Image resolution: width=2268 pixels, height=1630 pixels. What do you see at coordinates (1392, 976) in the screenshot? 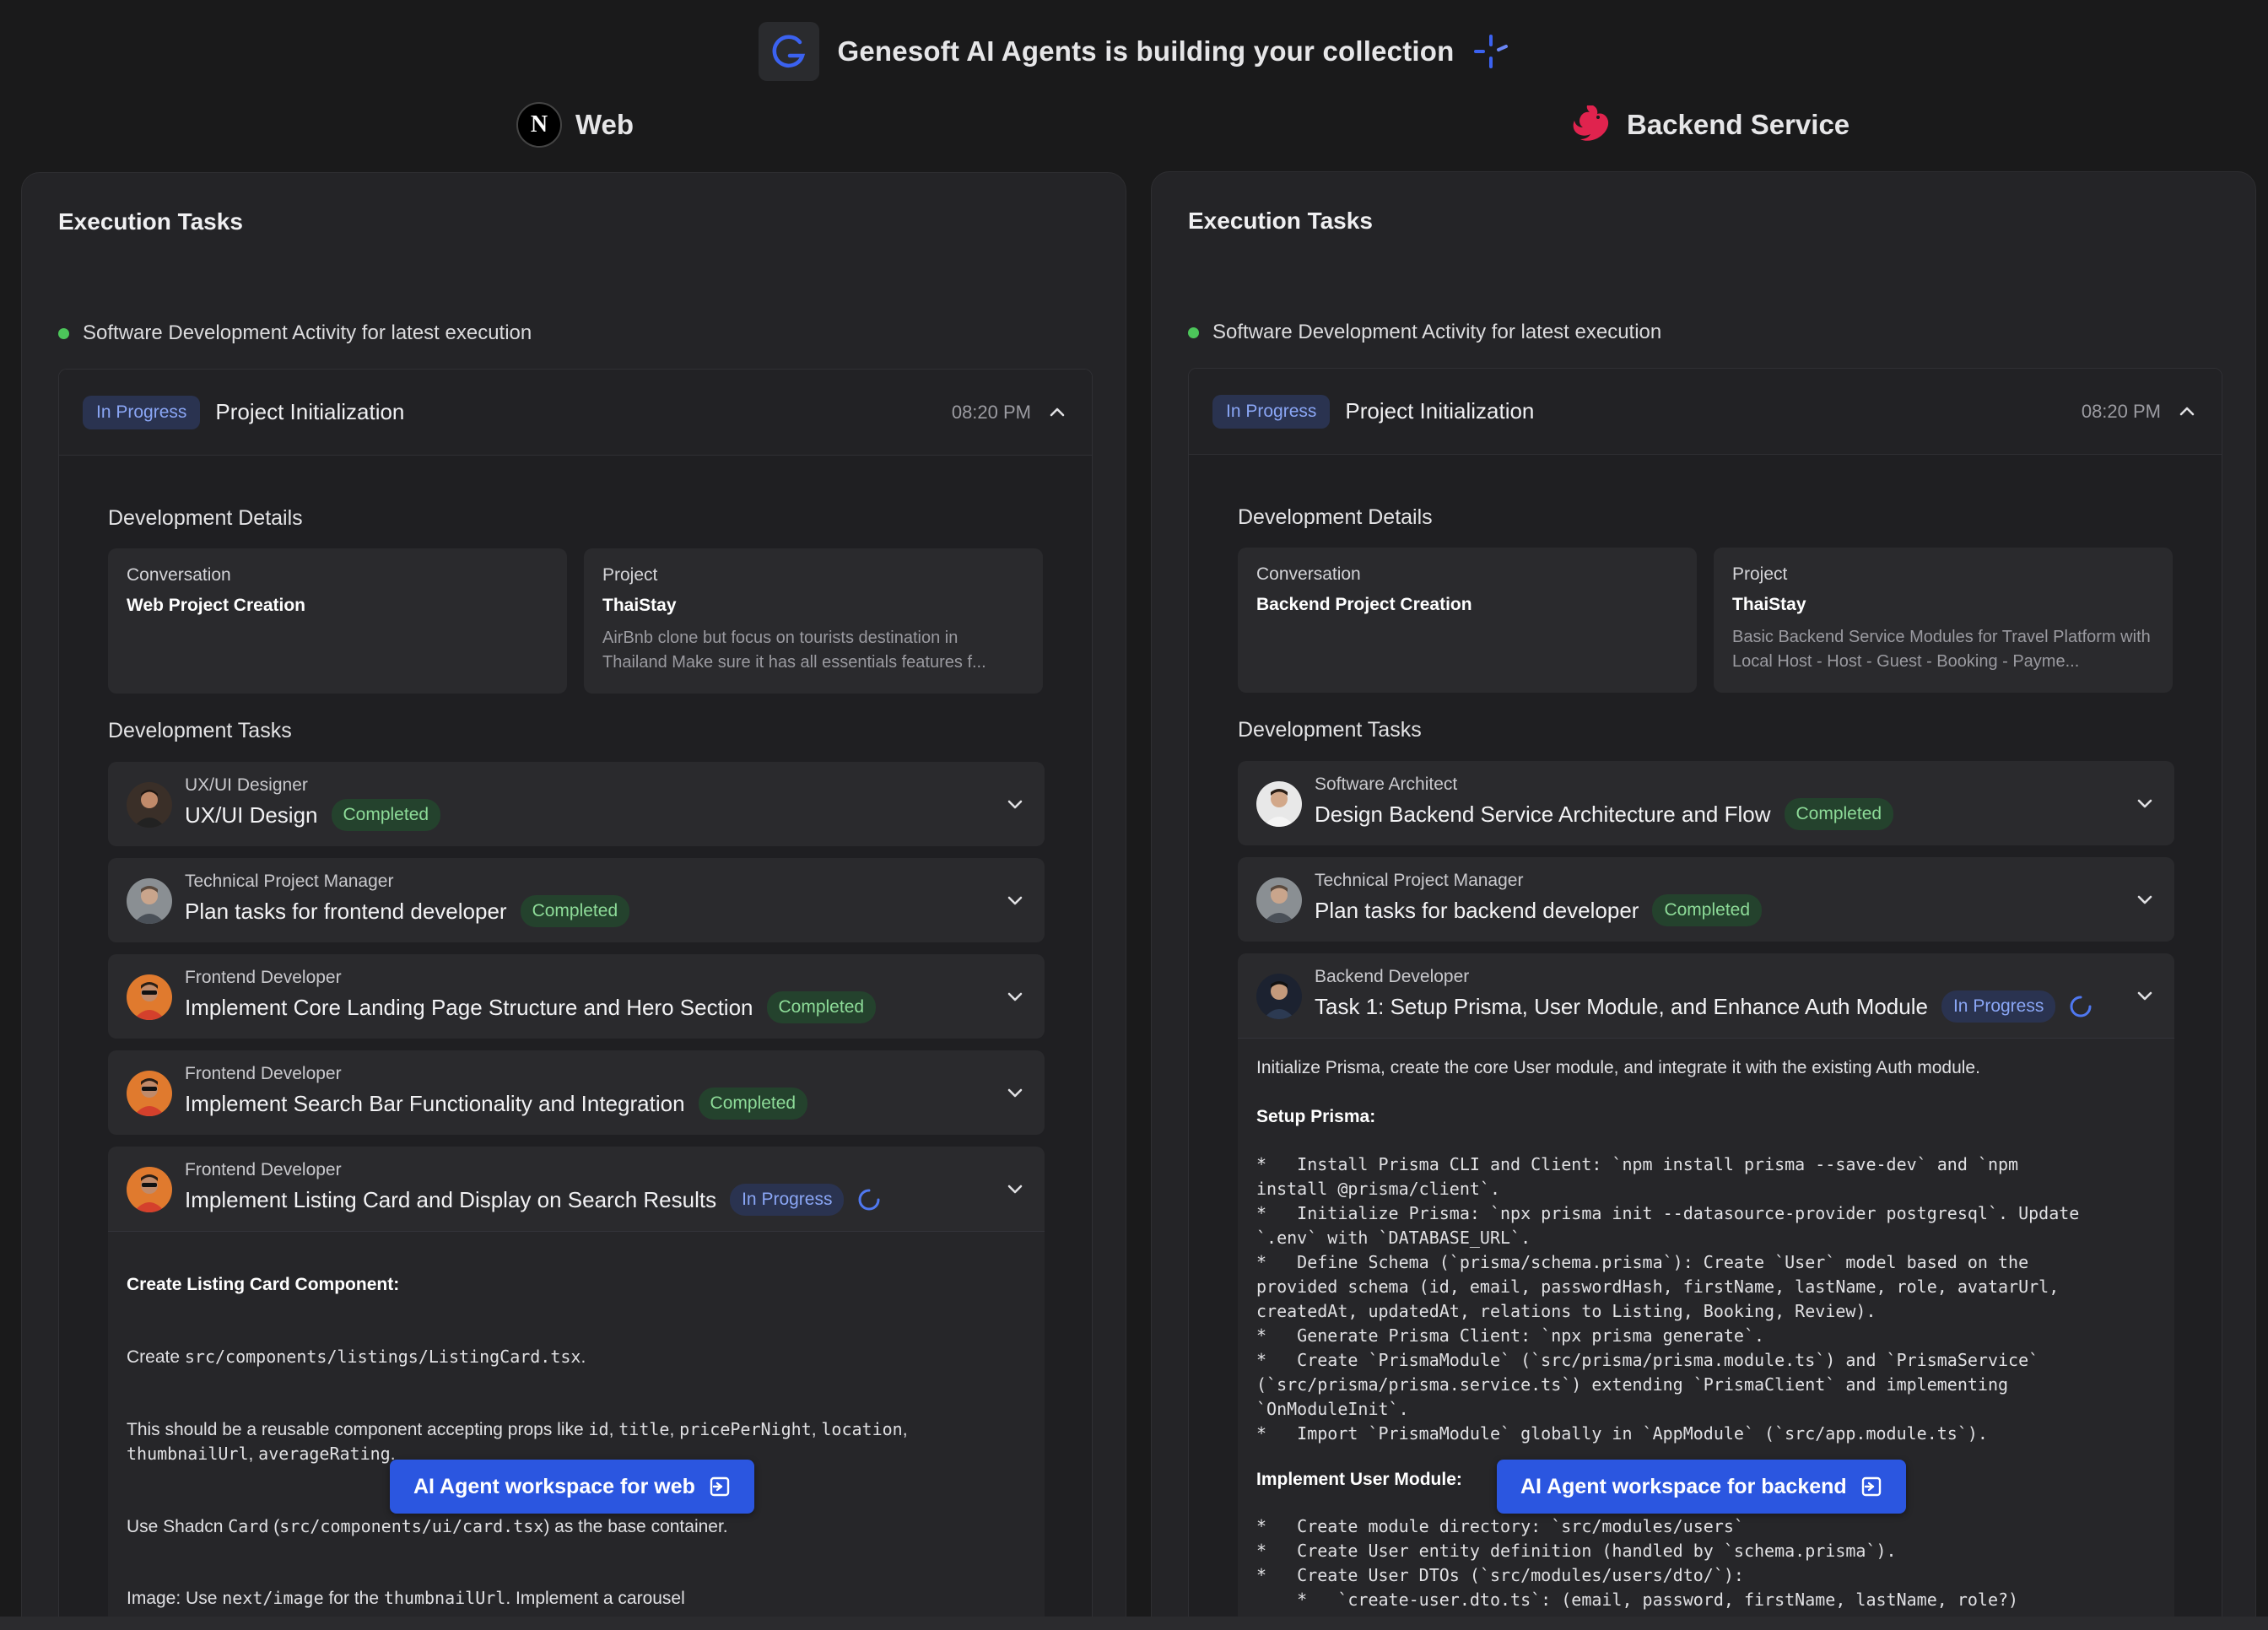
I see `task-role: Backend Developer` at bounding box center [1392, 976].